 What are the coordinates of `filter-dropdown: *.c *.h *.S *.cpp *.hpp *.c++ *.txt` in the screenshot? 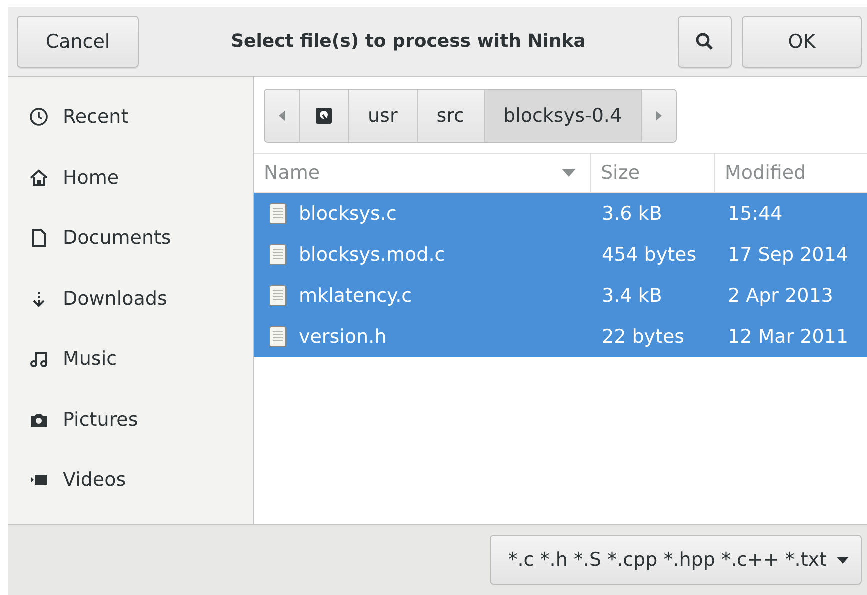 It's located at (676, 560).